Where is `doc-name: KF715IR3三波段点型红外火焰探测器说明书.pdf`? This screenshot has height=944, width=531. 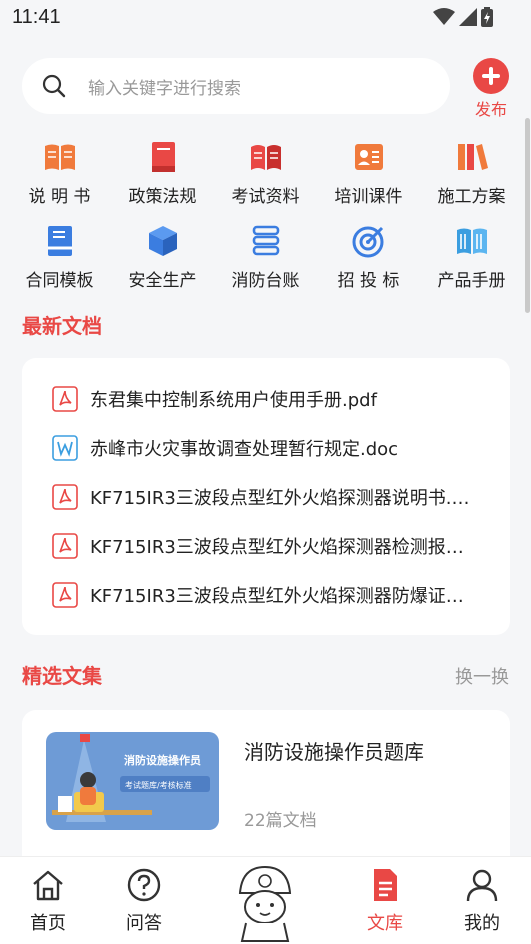
doc-name: KF715IR3三波段点型红外火焰探测器说明书.pdf is located at coordinates (280, 498).